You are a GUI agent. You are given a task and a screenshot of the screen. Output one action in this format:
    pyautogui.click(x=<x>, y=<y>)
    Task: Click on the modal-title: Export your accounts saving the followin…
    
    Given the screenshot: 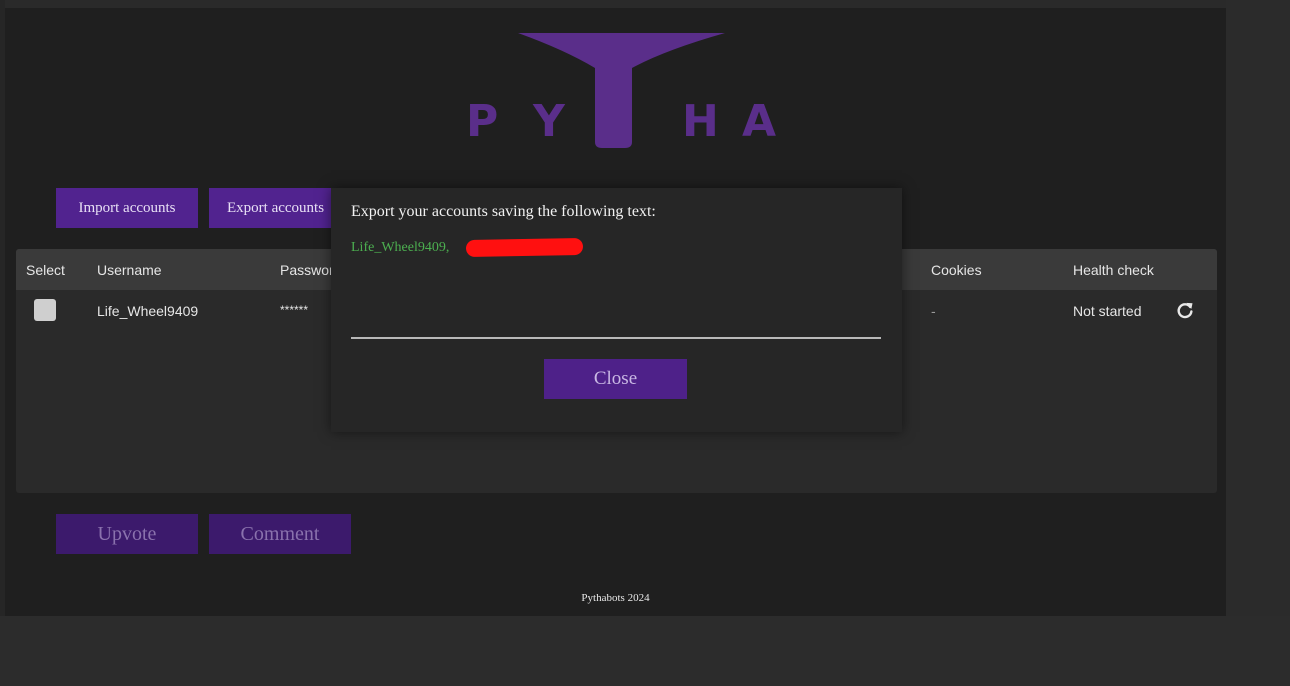 What is the action you would take?
    pyautogui.click(x=503, y=211)
    